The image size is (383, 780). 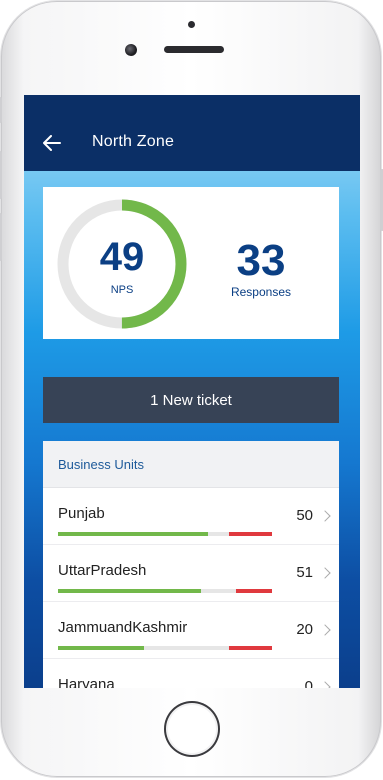 I want to click on page-title: North Zone, so click(x=133, y=141).